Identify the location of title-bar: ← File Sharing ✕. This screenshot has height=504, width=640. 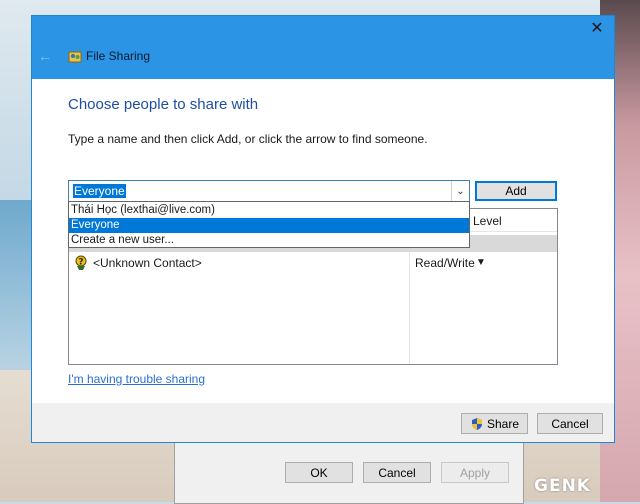
(323, 47).